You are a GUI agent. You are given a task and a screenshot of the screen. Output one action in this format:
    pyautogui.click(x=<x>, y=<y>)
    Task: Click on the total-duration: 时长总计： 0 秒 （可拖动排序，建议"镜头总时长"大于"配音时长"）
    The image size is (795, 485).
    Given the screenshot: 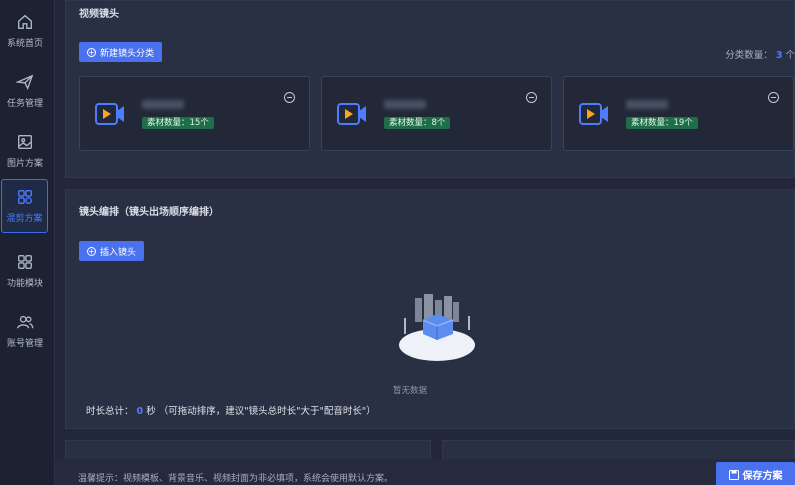 What is the action you would take?
    pyautogui.click(x=231, y=410)
    